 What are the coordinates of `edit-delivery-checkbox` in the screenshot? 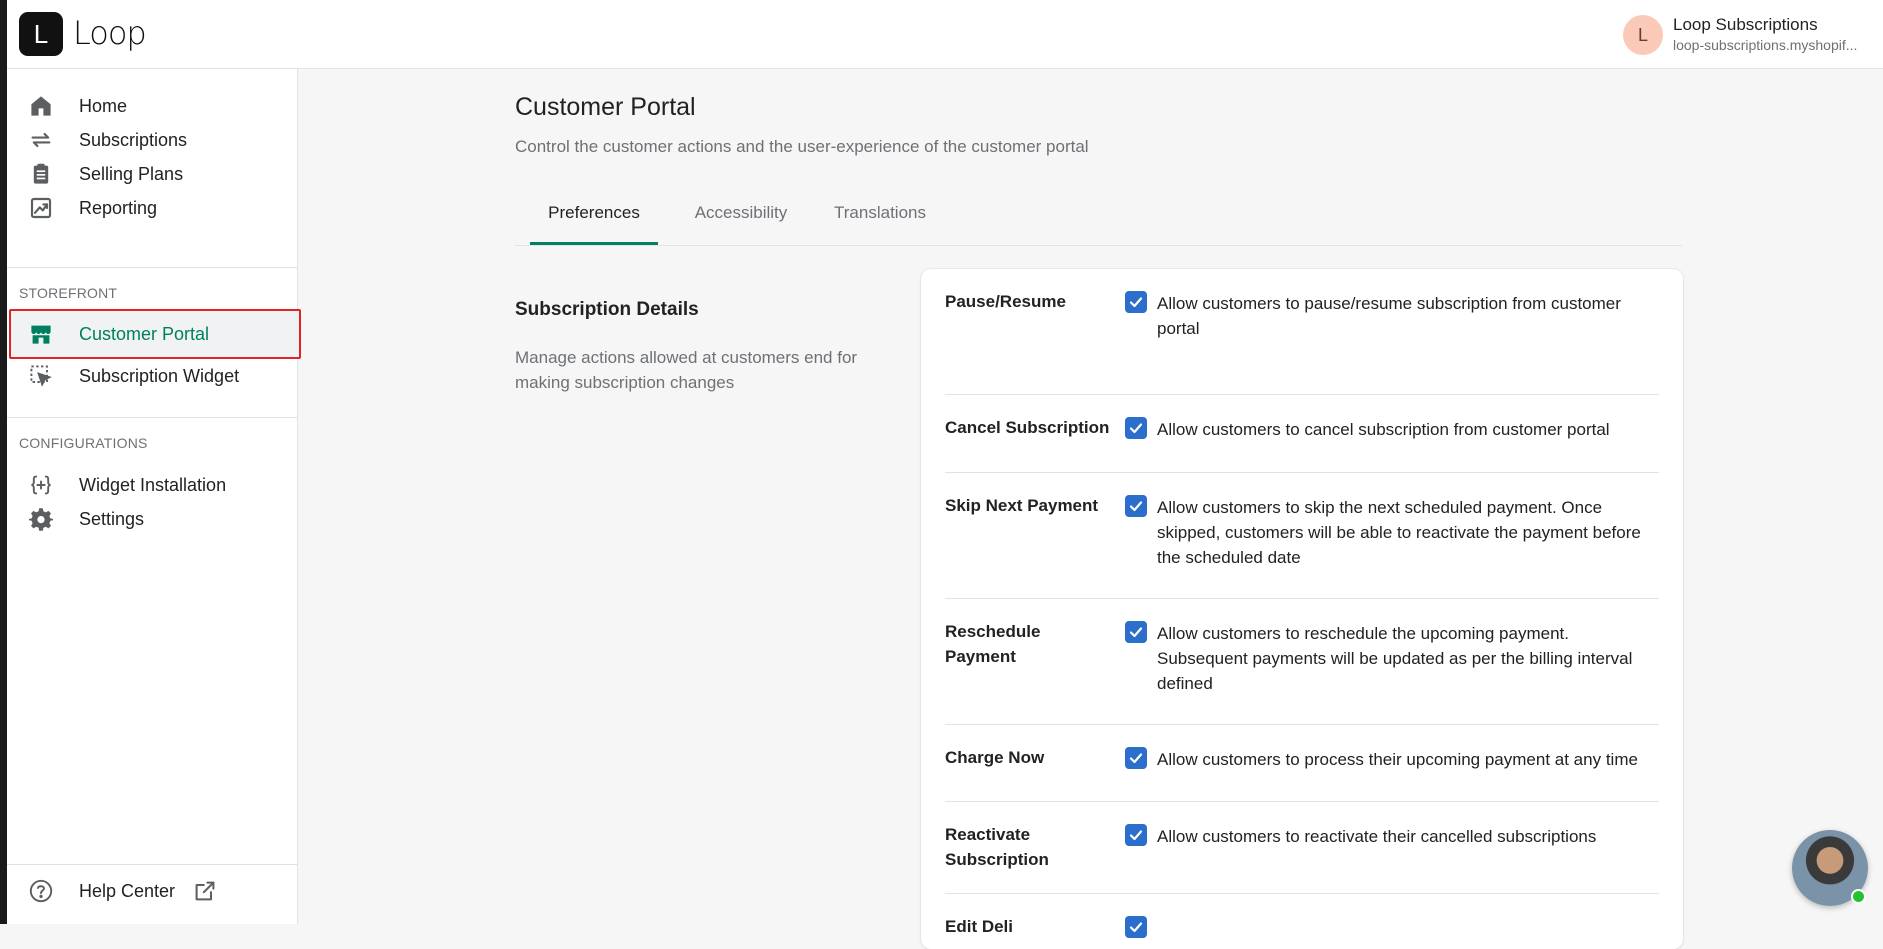 It's located at (1136, 927).